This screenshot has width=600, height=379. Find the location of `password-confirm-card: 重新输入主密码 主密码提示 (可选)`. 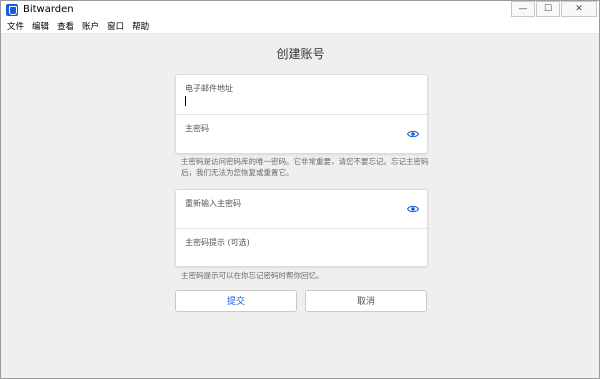

password-confirm-card: 重新输入主密码 主密码提示 (可选) is located at coordinates (302, 228).